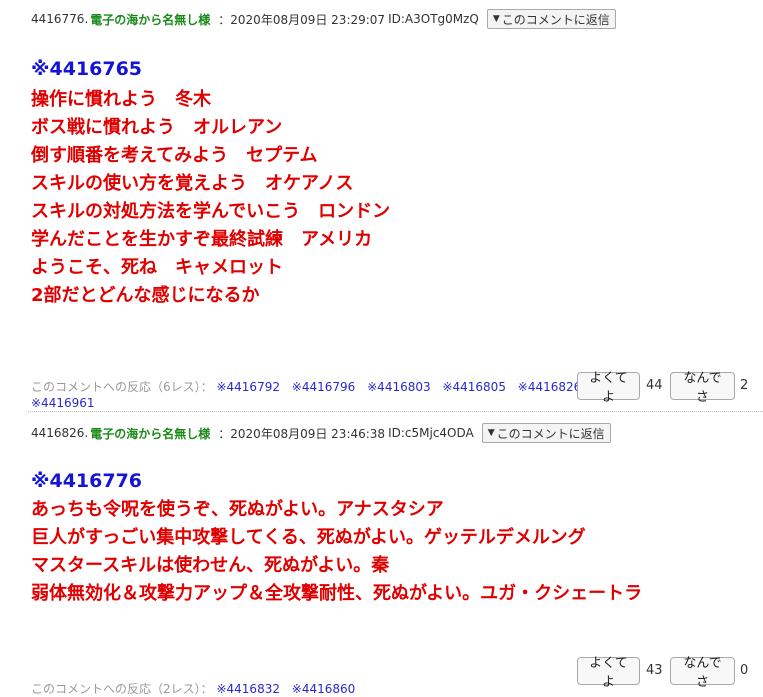  Describe the element at coordinates (654, 385) in the screenshot. I see `good-count: 44` at that location.